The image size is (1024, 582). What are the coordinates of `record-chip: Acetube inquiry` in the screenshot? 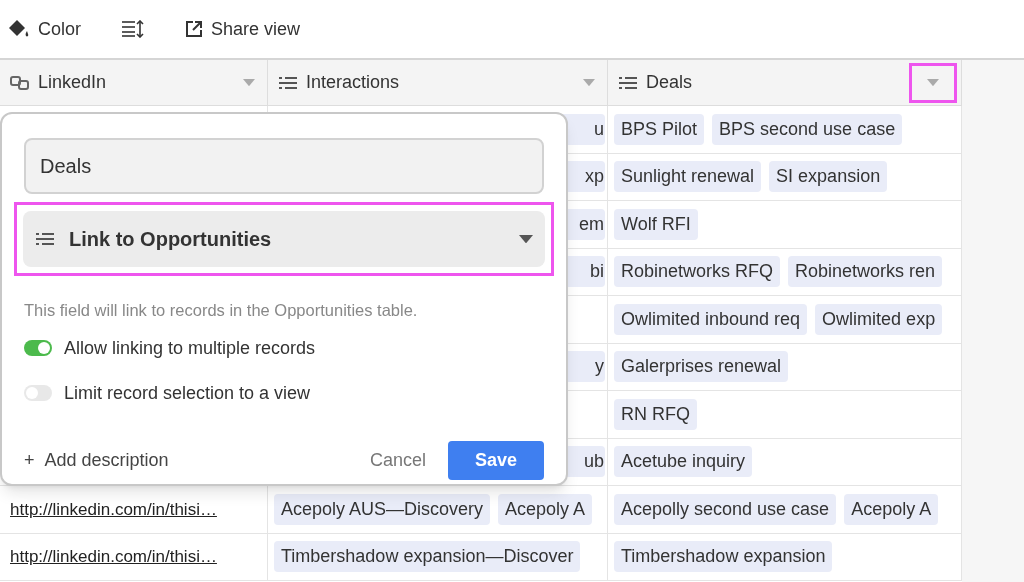 It's located at (683, 462).